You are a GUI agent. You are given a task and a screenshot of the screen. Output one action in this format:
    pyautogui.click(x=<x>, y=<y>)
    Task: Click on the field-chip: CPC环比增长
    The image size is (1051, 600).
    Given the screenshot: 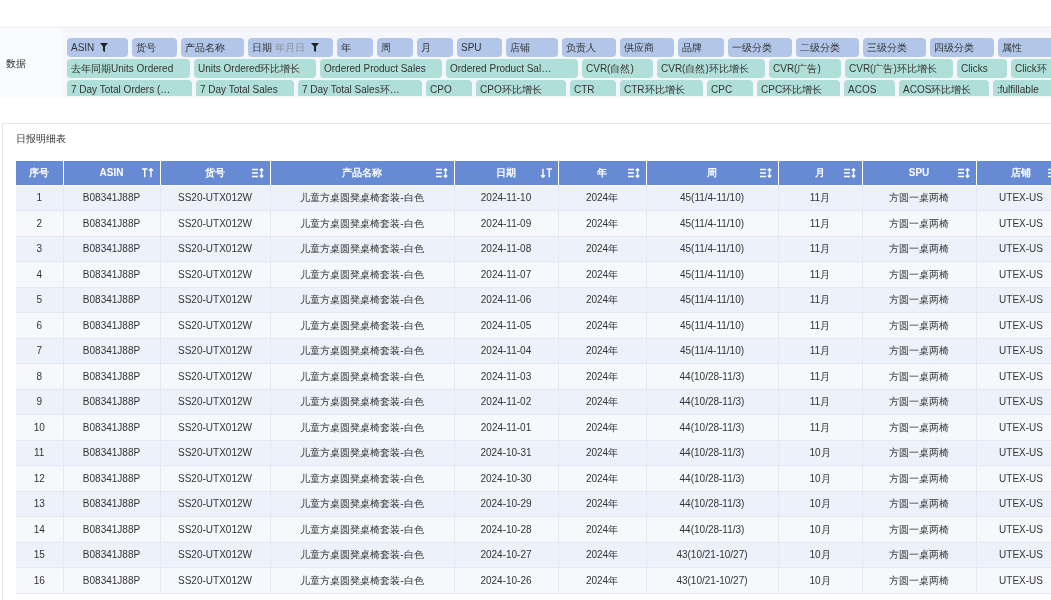 What is the action you would take?
    pyautogui.click(x=798, y=88)
    